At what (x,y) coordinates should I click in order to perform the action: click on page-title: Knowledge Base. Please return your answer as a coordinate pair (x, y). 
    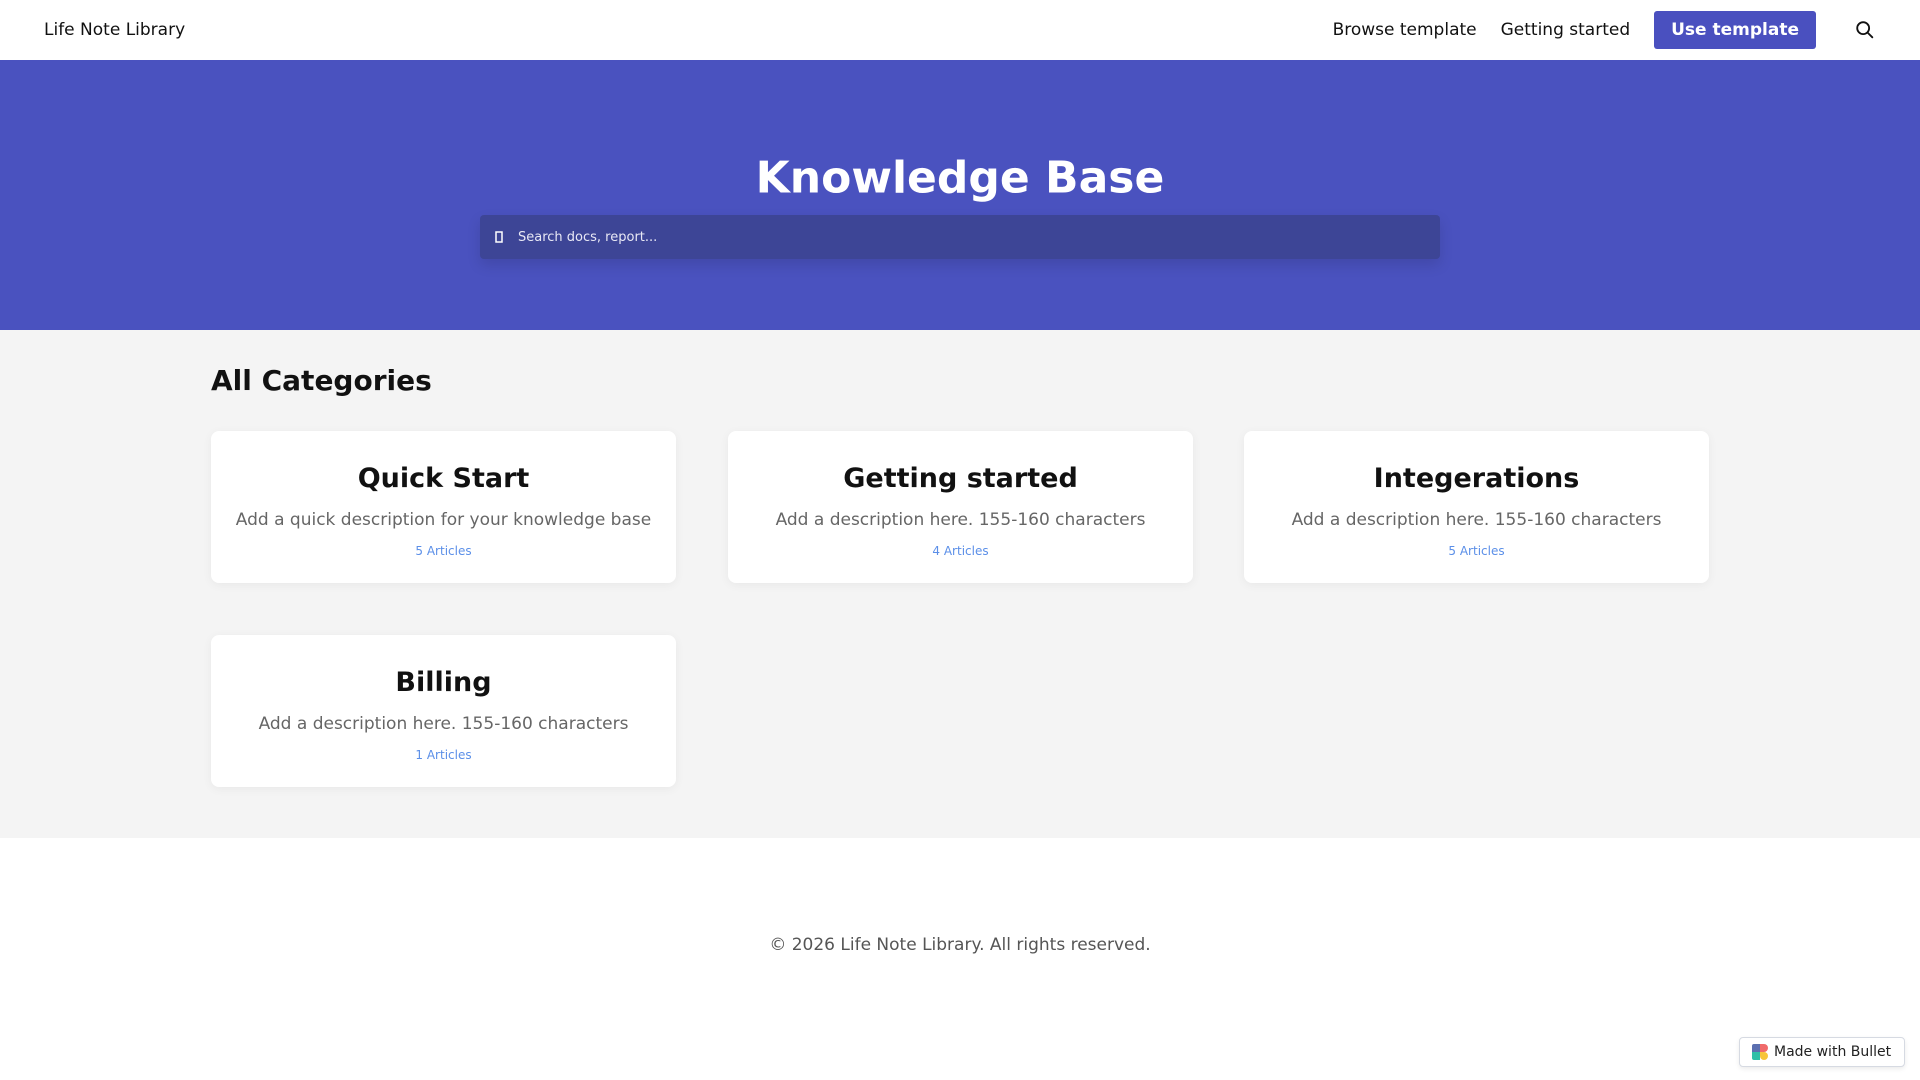
    Looking at the image, I should click on (960, 178).